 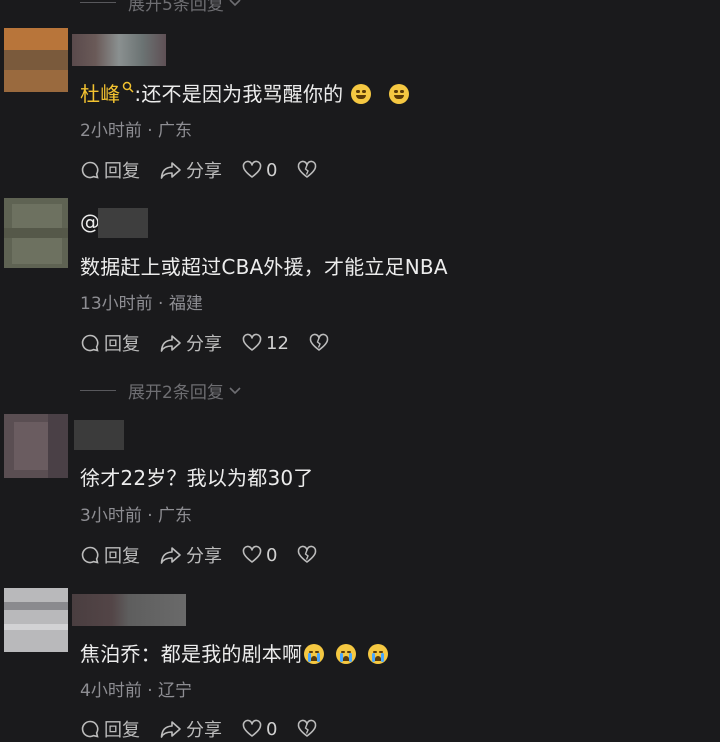 I want to click on location: 辽宁, so click(x=175, y=691).